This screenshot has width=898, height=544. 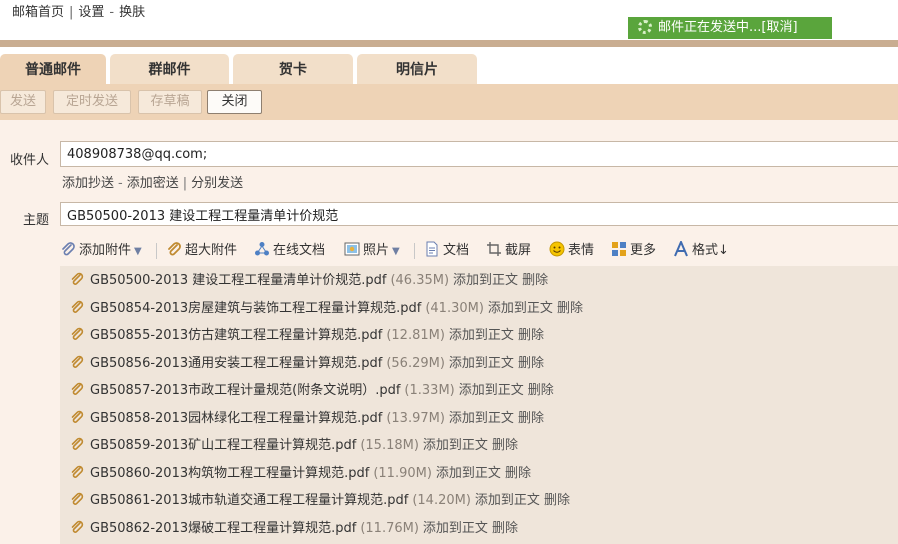 I want to click on more-button: 更多, so click(x=633, y=251).